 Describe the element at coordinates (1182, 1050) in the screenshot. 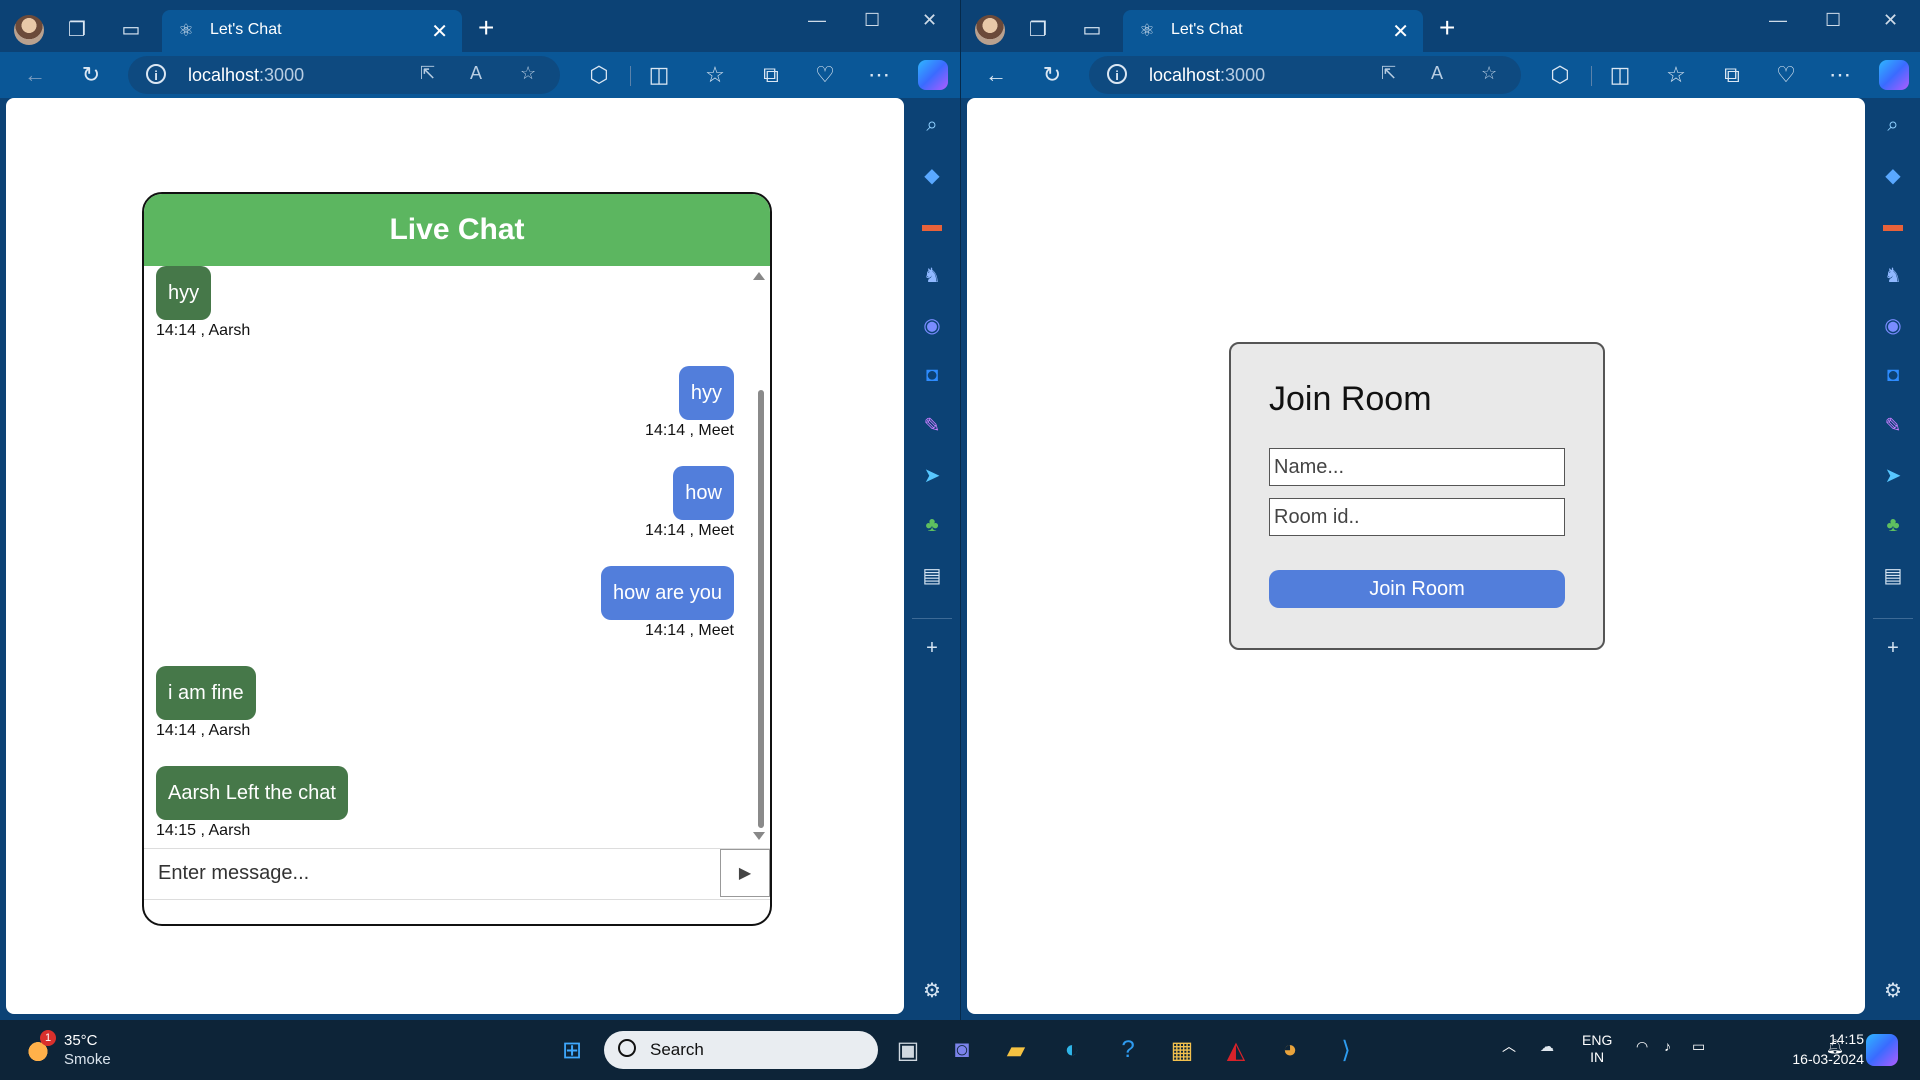

I see `microsoft-store-icon: ▦` at that location.